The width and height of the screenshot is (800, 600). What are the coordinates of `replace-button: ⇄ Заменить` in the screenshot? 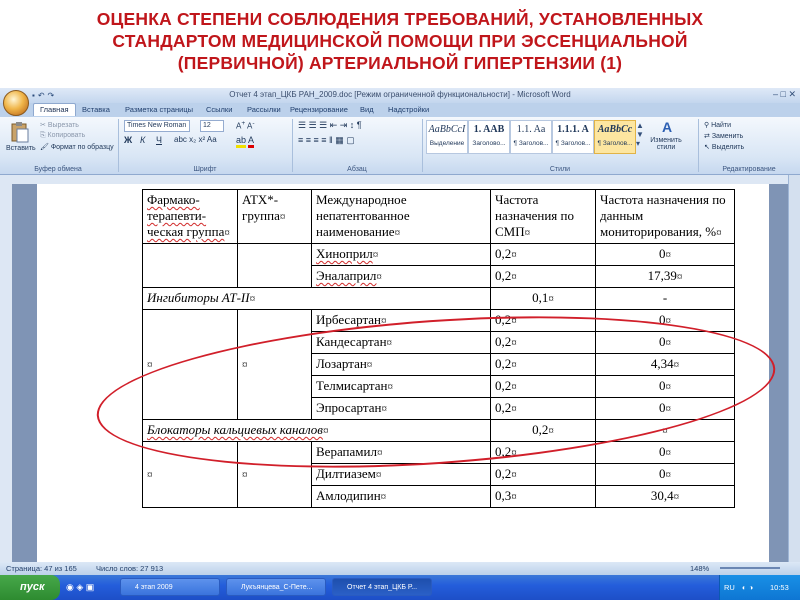 It's located at (723, 136).